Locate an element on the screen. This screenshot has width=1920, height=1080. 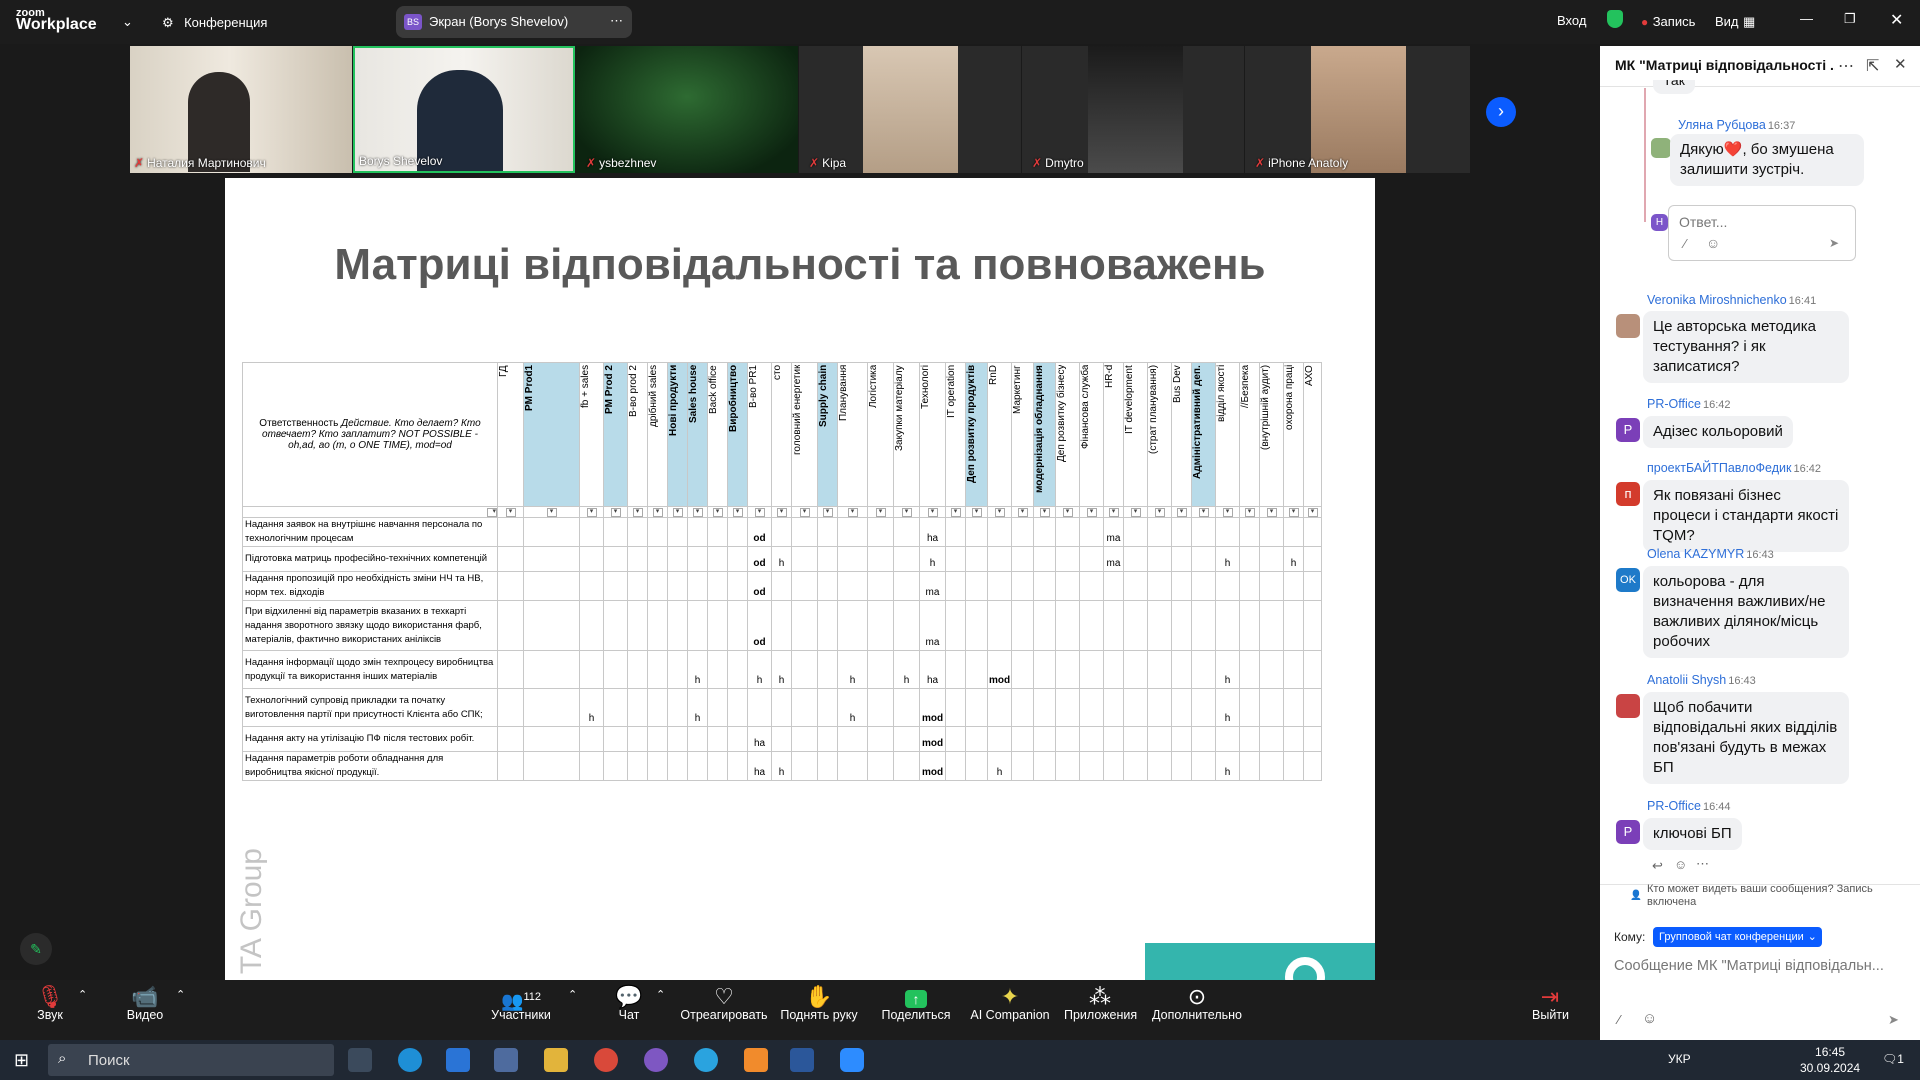
shield-icon is located at coordinates (1615, 19).